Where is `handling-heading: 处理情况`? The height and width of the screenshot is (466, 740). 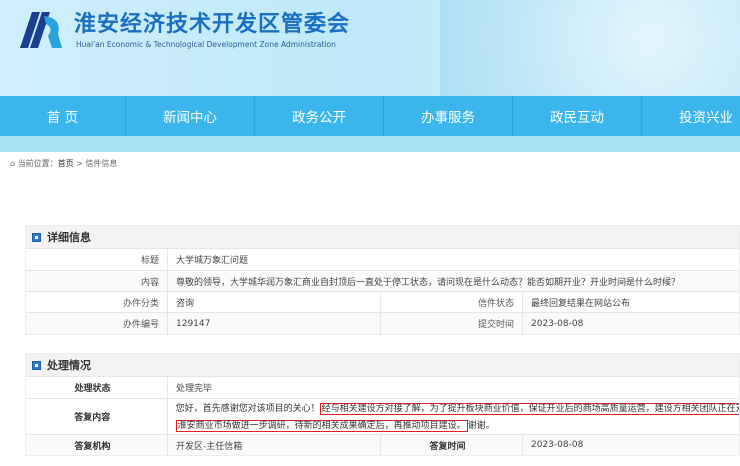
handling-heading: 处理情况 is located at coordinates (69, 365).